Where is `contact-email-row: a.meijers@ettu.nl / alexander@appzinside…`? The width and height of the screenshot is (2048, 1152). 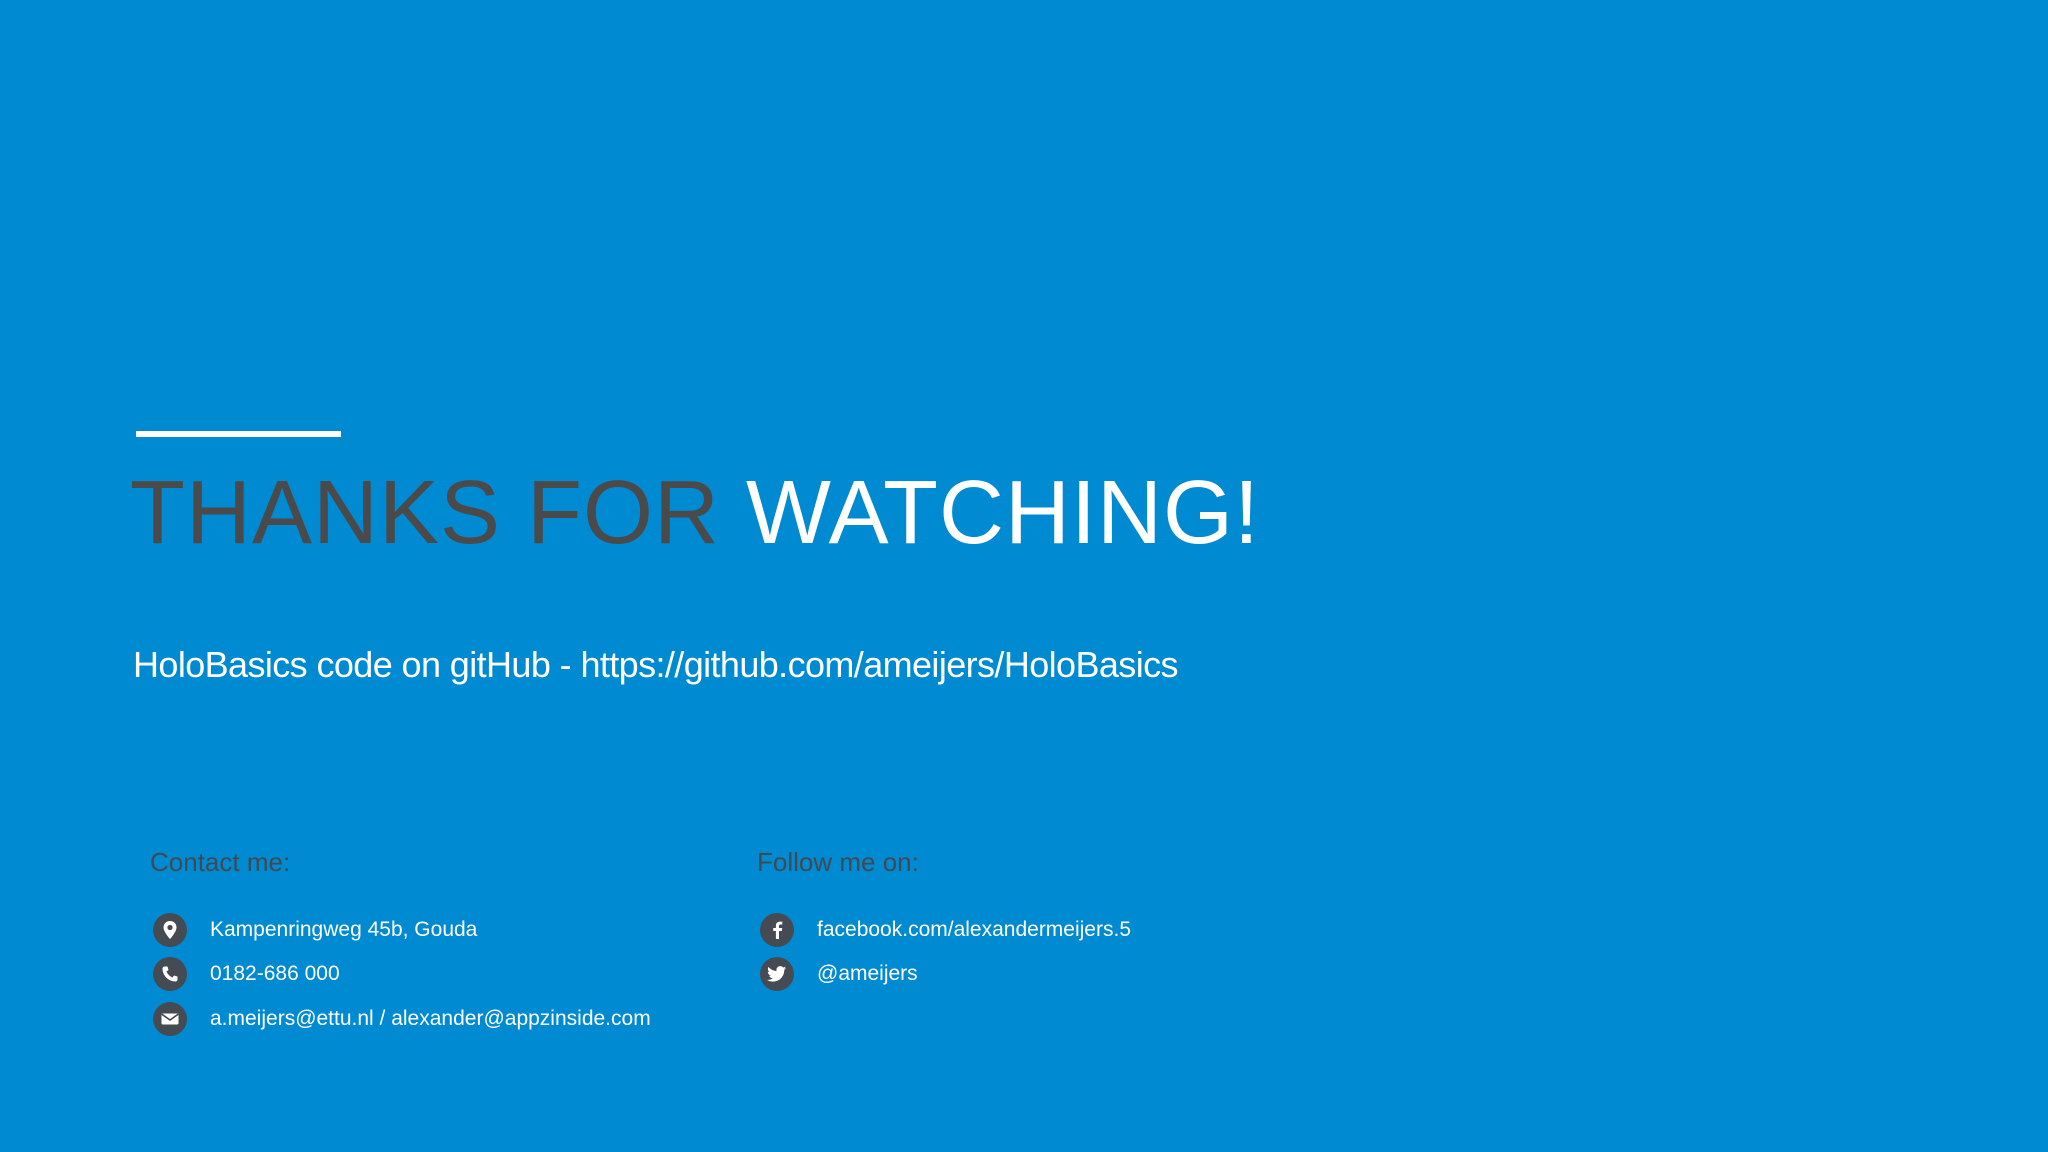 contact-email-row: a.meijers@ettu.nl / alexander@appzinside… is located at coordinates (402, 1019).